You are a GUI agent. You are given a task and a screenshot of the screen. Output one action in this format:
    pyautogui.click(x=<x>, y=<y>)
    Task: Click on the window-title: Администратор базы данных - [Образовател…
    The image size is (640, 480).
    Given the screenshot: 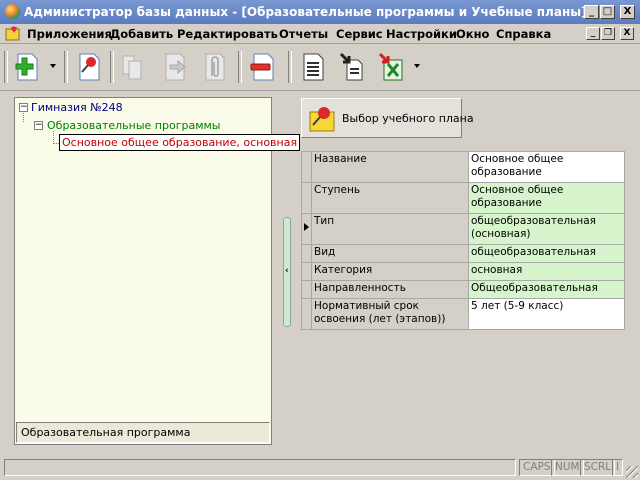 What is the action you would take?
    pyautogui.click(x=305, y=12)
    